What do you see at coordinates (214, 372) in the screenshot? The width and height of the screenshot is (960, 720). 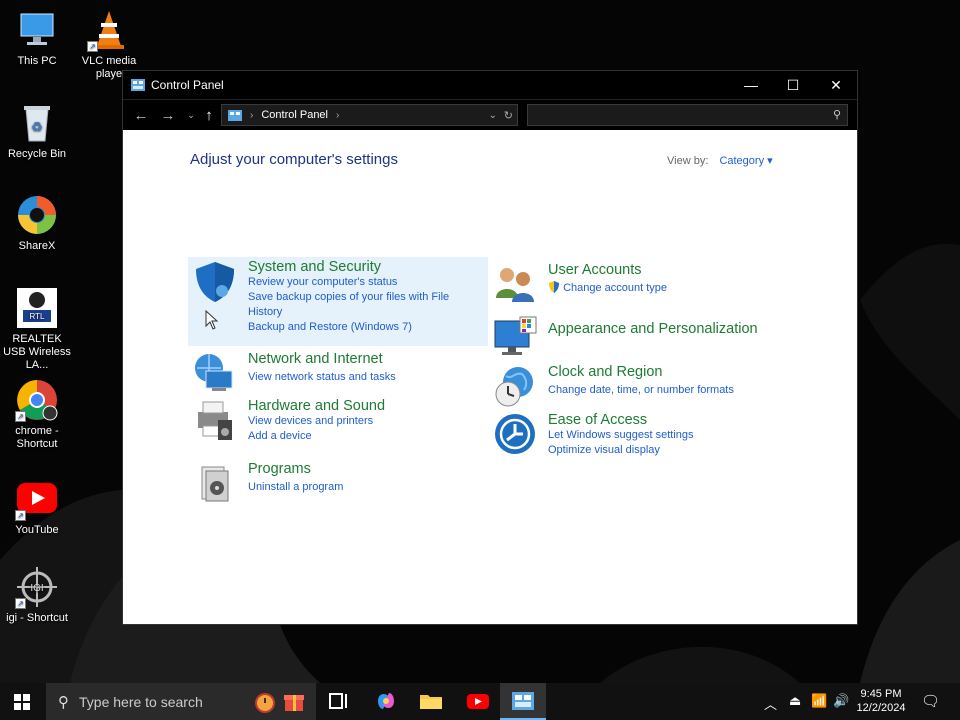 I see `network-globe-icon` at bounding box center [214, 372].